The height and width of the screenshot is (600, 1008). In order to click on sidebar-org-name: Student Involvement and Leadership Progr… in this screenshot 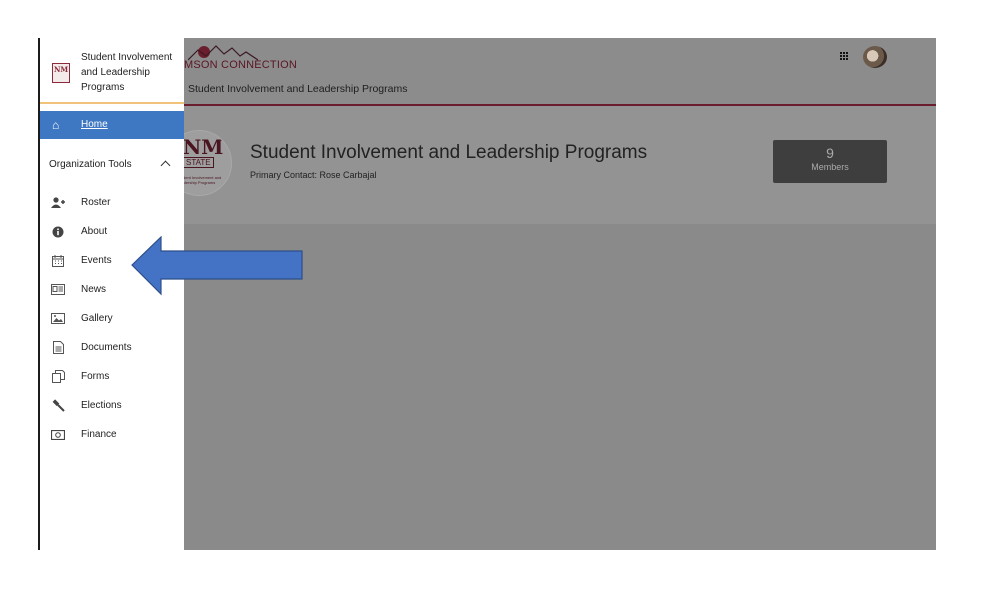, I will do `click(127, 72)`.